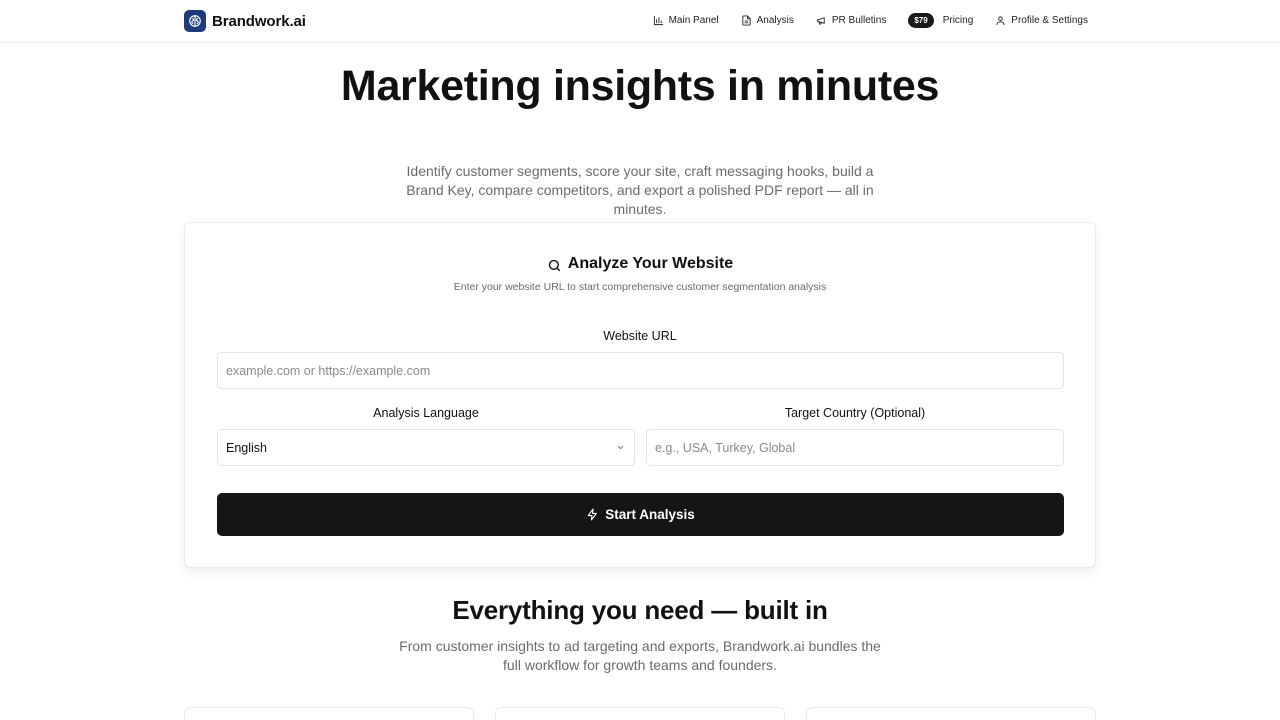 Image resolution: width=1280 pixels, height=720 pixels. I want to click on search-icon, so click(554, 265).